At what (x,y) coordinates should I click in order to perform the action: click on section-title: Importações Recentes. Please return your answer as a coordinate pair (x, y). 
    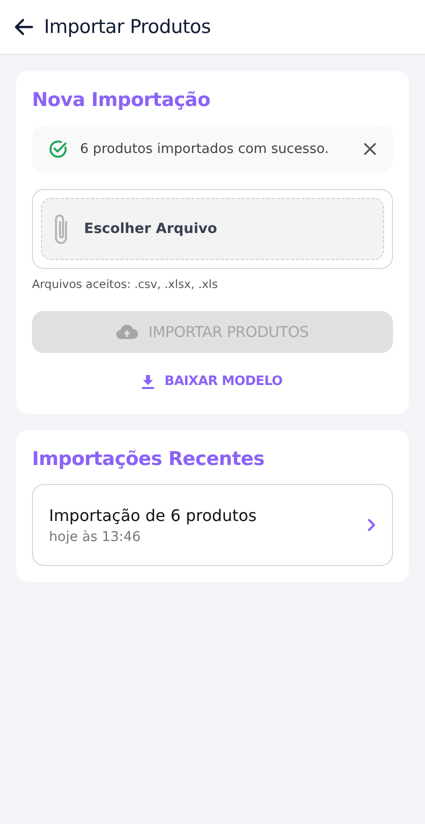
    Looking at the image, I should click on (149, 459).